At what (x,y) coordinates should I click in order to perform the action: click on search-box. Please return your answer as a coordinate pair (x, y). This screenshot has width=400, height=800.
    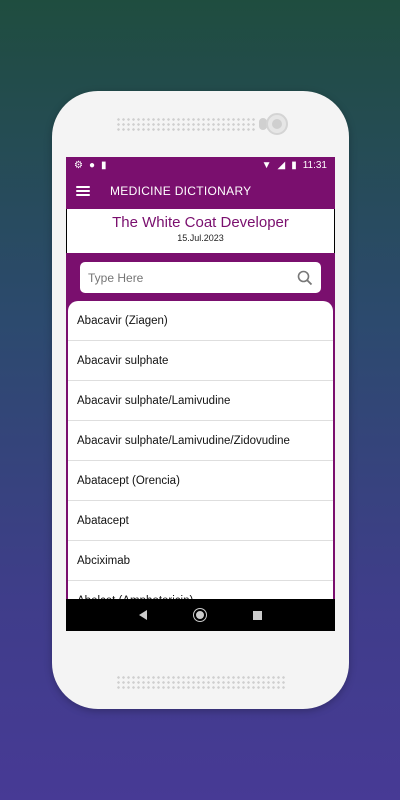
    Looking at the image, I should click on (200, 277).